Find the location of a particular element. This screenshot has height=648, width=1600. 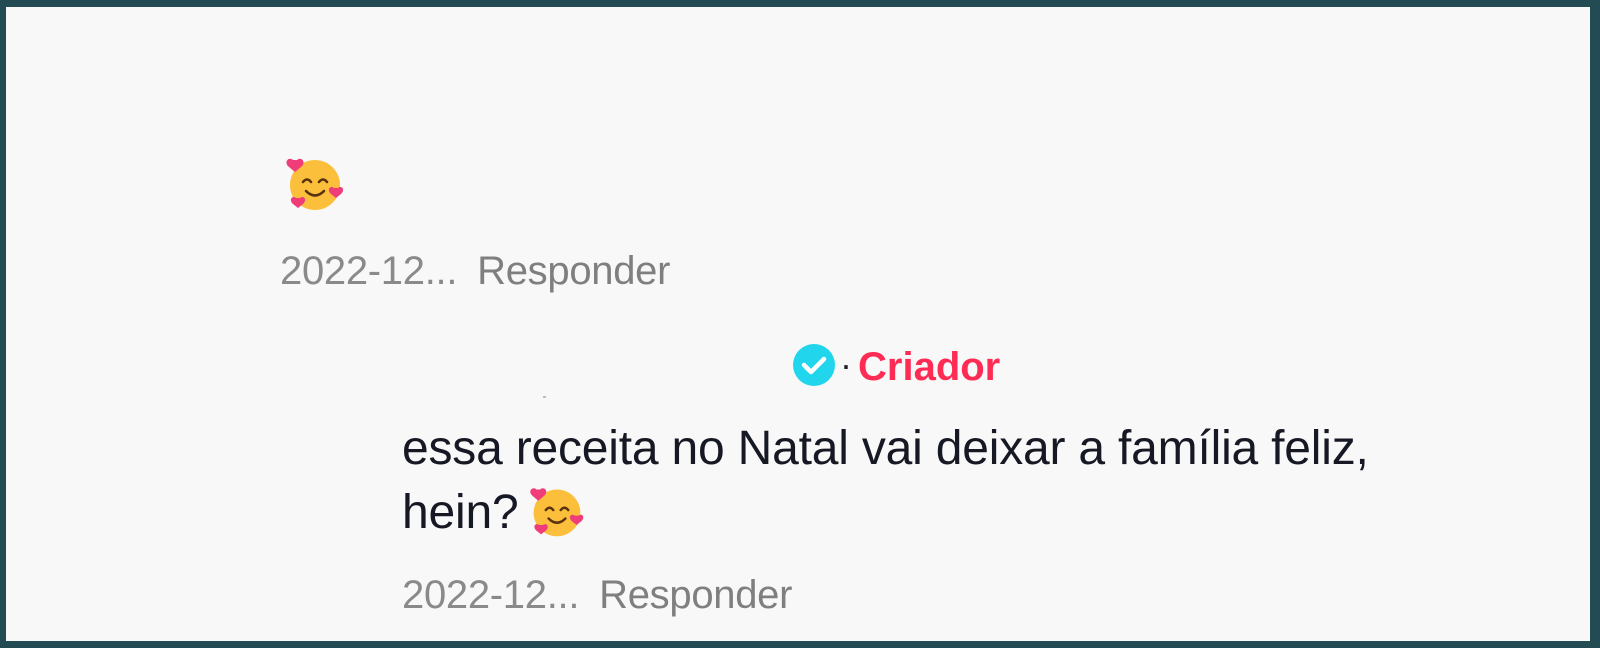

reply-author-row: · Criador is located at coordinates (896, 367).